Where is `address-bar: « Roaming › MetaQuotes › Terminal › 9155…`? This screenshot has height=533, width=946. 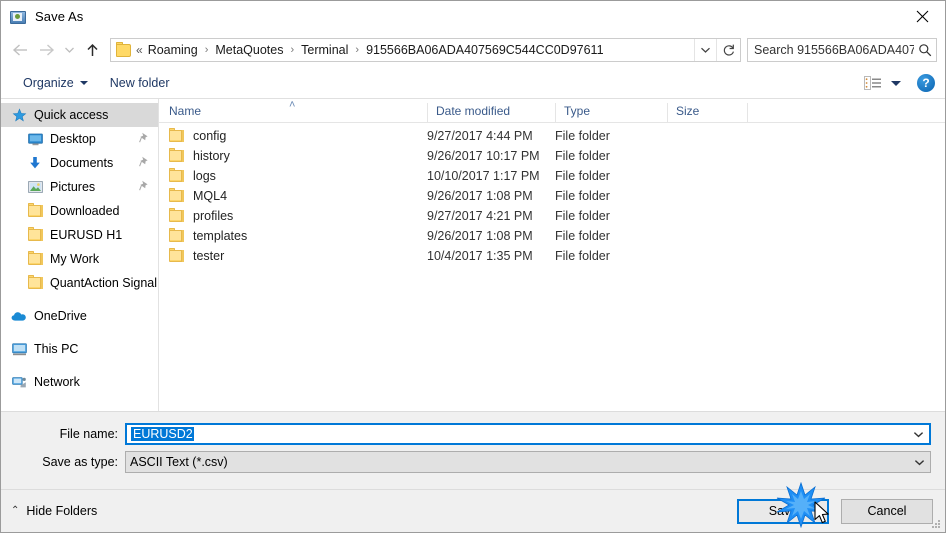
address-bar: « Roaming › MetaQuotes › Terminal › 9155… is located at coordinates (425, 50).